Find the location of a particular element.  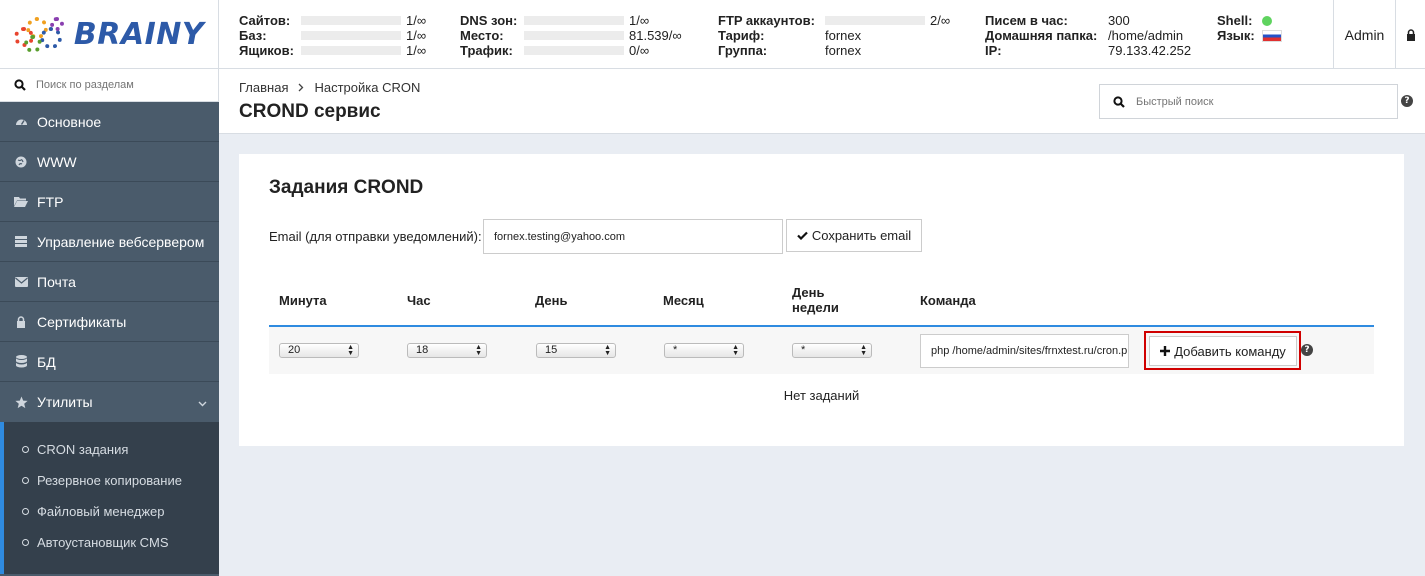

stat-value: 79.133.42.252 is located at coordinates (1150, 50).